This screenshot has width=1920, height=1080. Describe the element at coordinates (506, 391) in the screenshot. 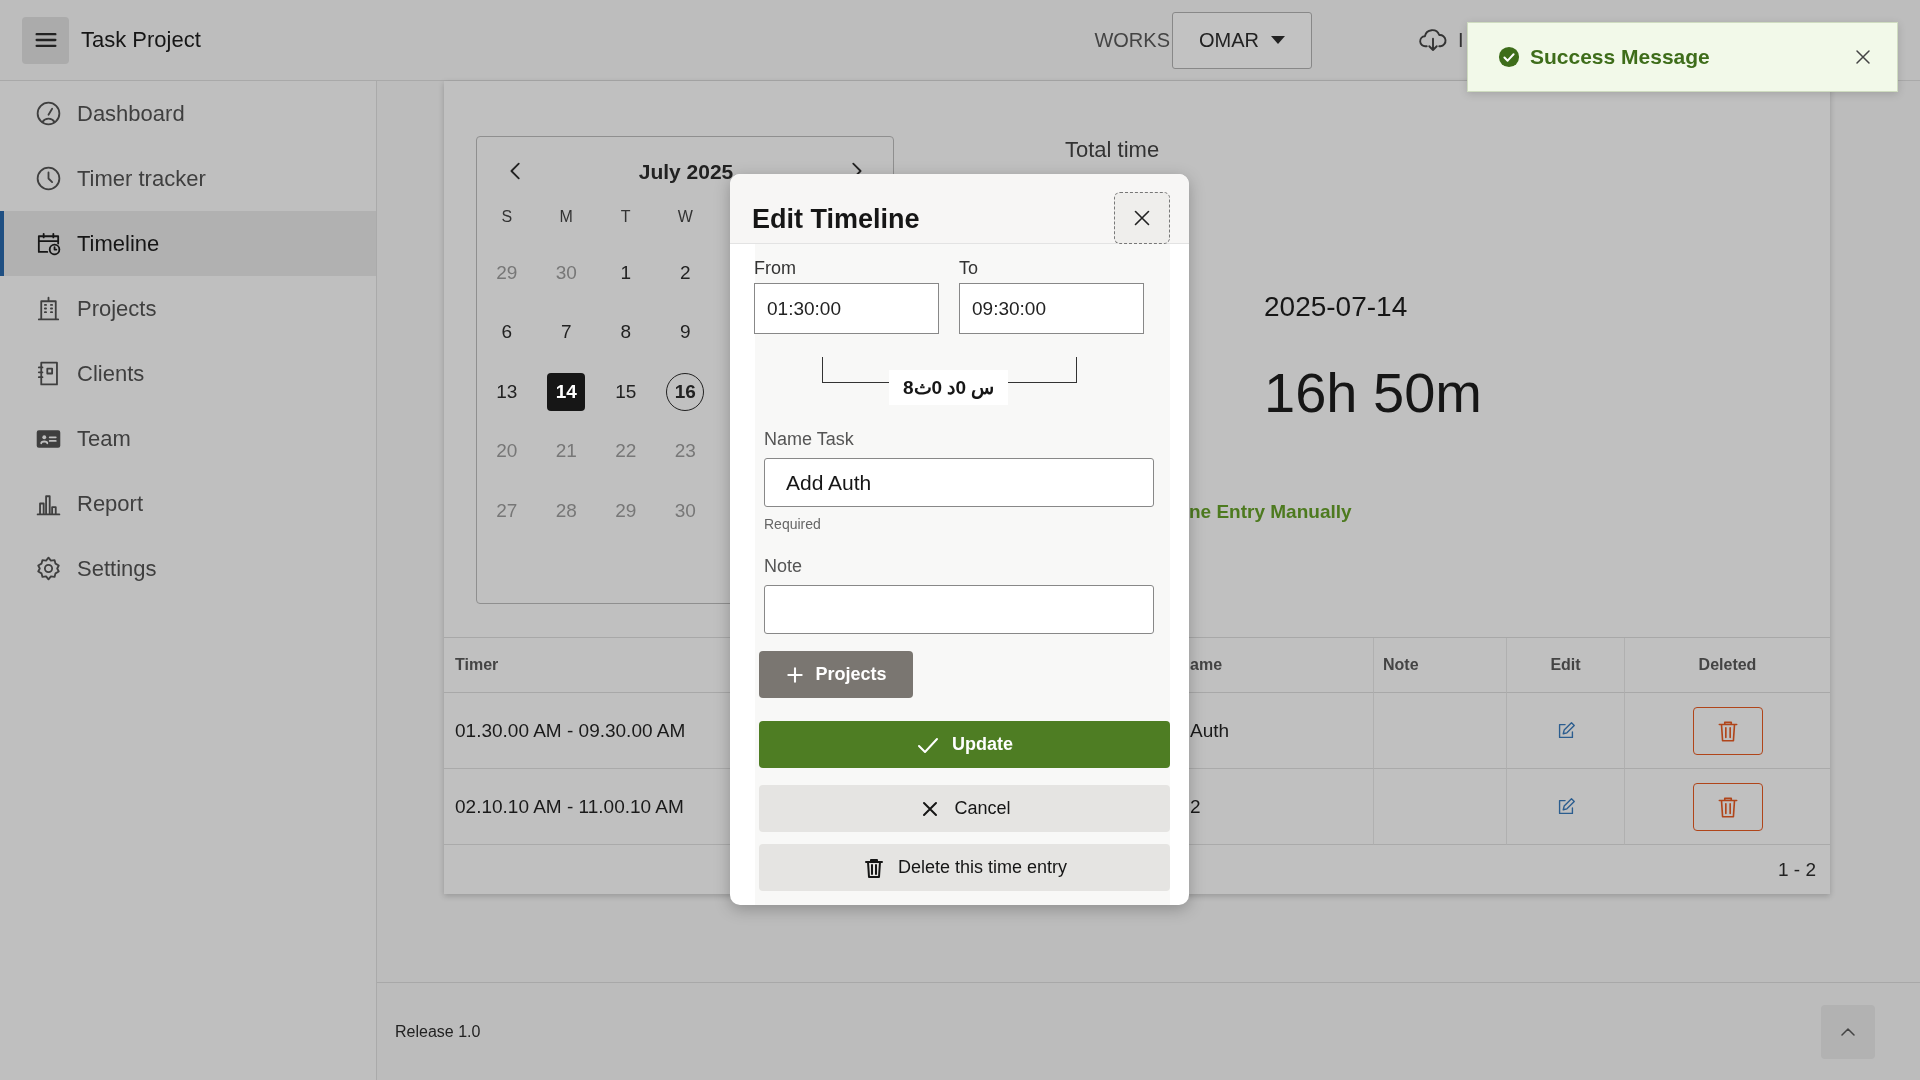

I see `calendar-day: 13` at that location.